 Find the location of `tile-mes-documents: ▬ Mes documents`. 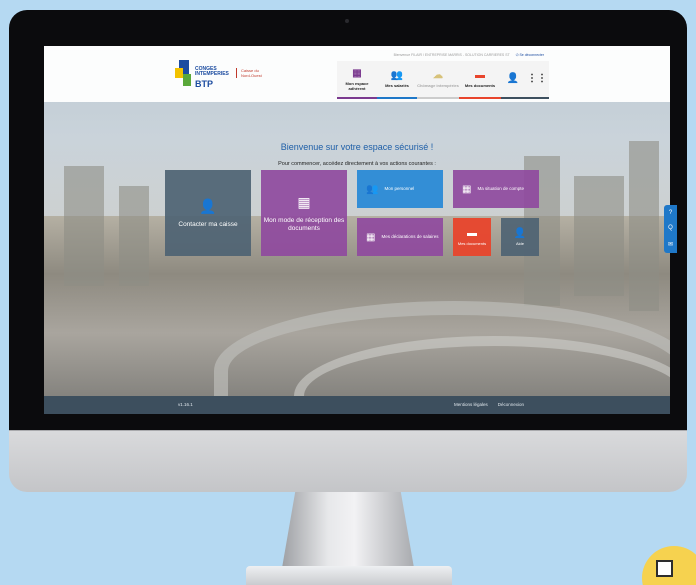

tile-mes-documents: ▬ Mes documents is located at coordinates (472, 237).